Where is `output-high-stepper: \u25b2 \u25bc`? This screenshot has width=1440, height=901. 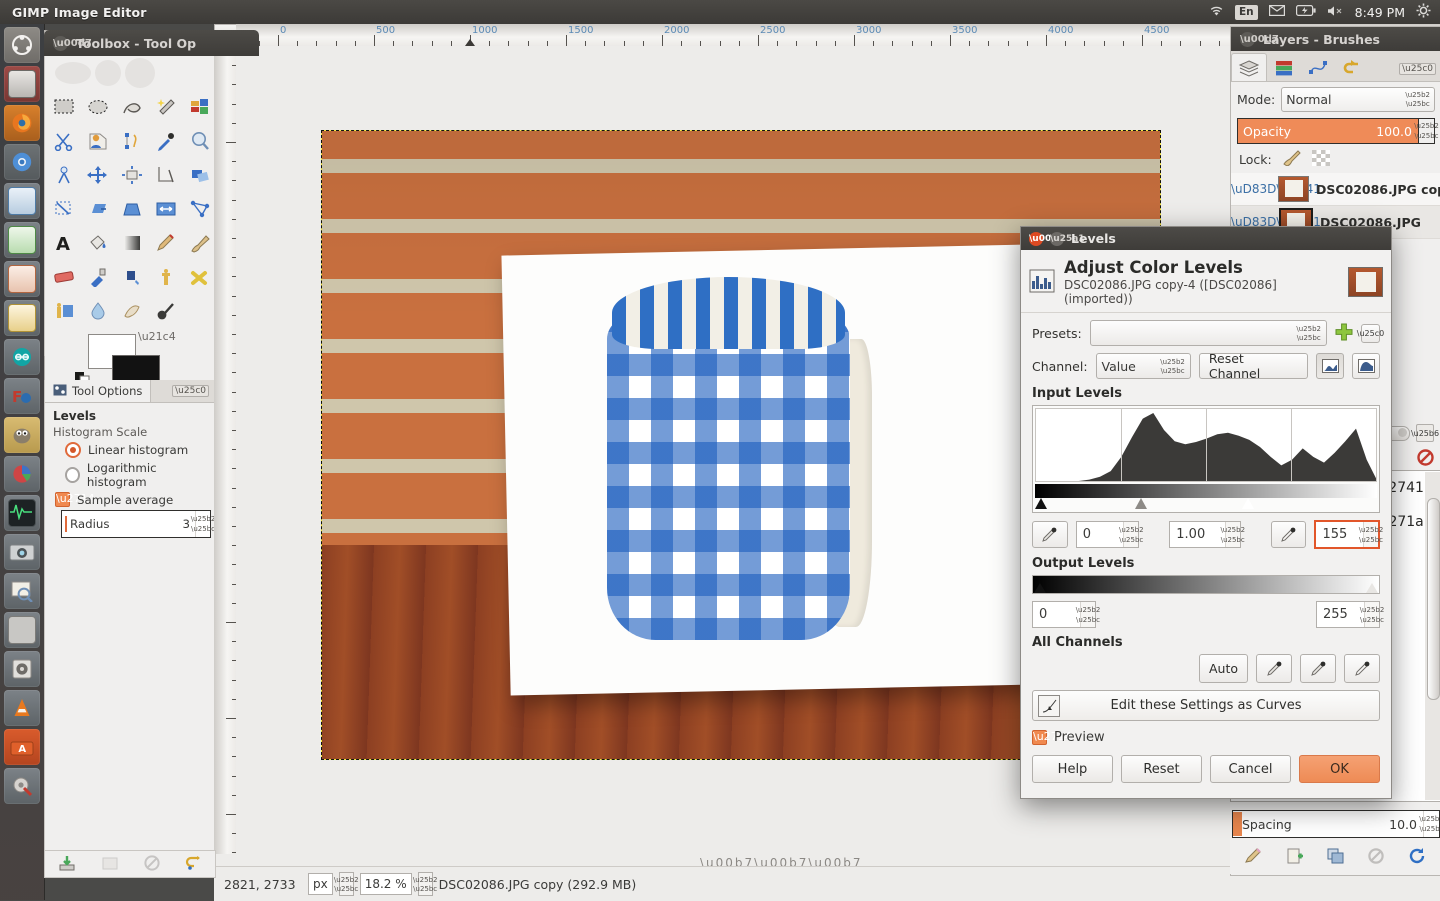
output-high-stepper: \u25b2 \u25bc is located at coordinates (1372, 614).